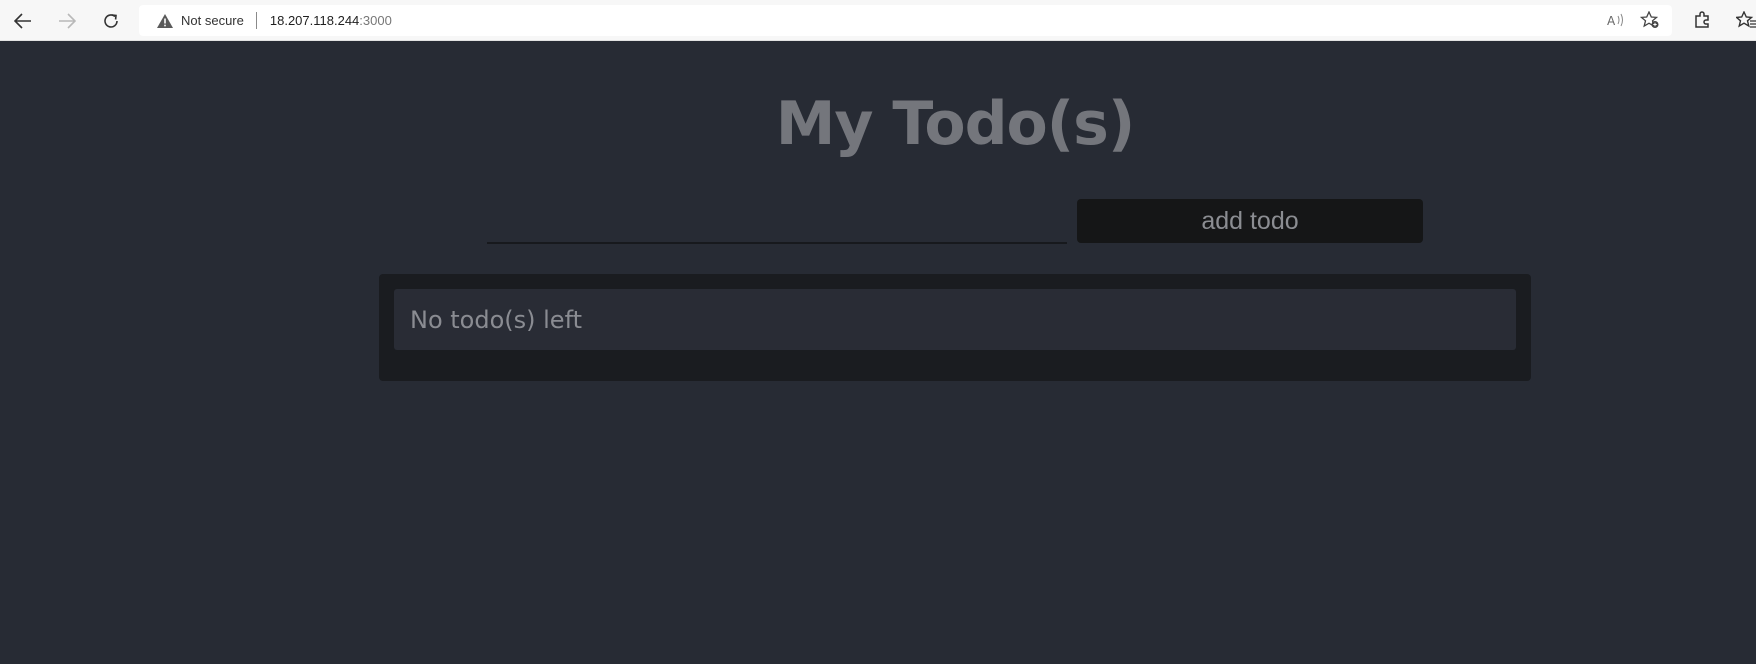 This screenshot has height=664, width=1756. What do you see at coordinates (165, 21) in the screenshot?
I see `warning-icon` at bounding box center [165, 21].